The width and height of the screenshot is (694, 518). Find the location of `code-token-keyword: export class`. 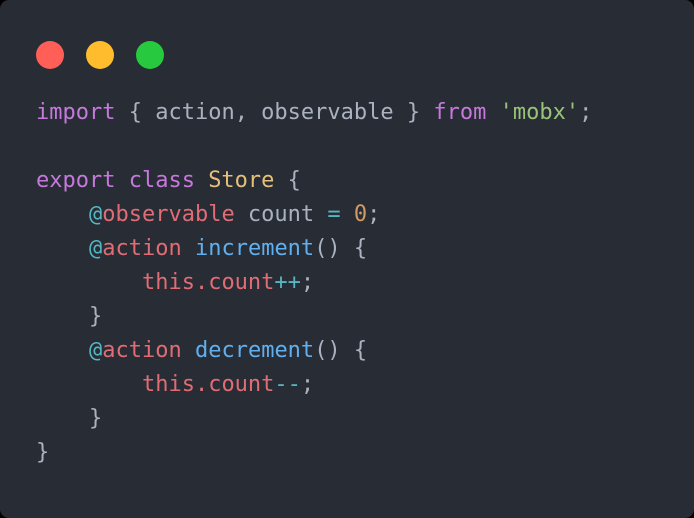

code-token-keyword: export class is located at coordinates (122, 180).